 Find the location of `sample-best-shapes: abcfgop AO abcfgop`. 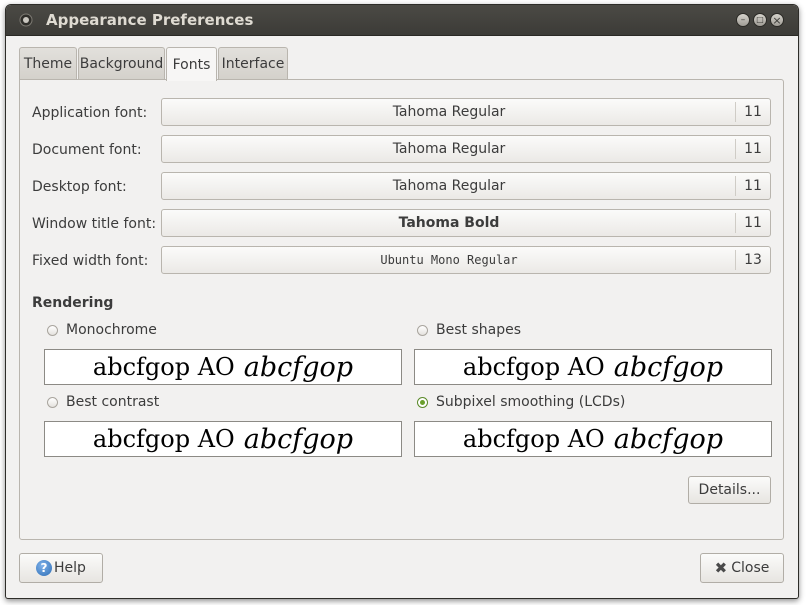

sample-best-shapes: abcfgop AO abcfgop is located at coordinates (593, 367).